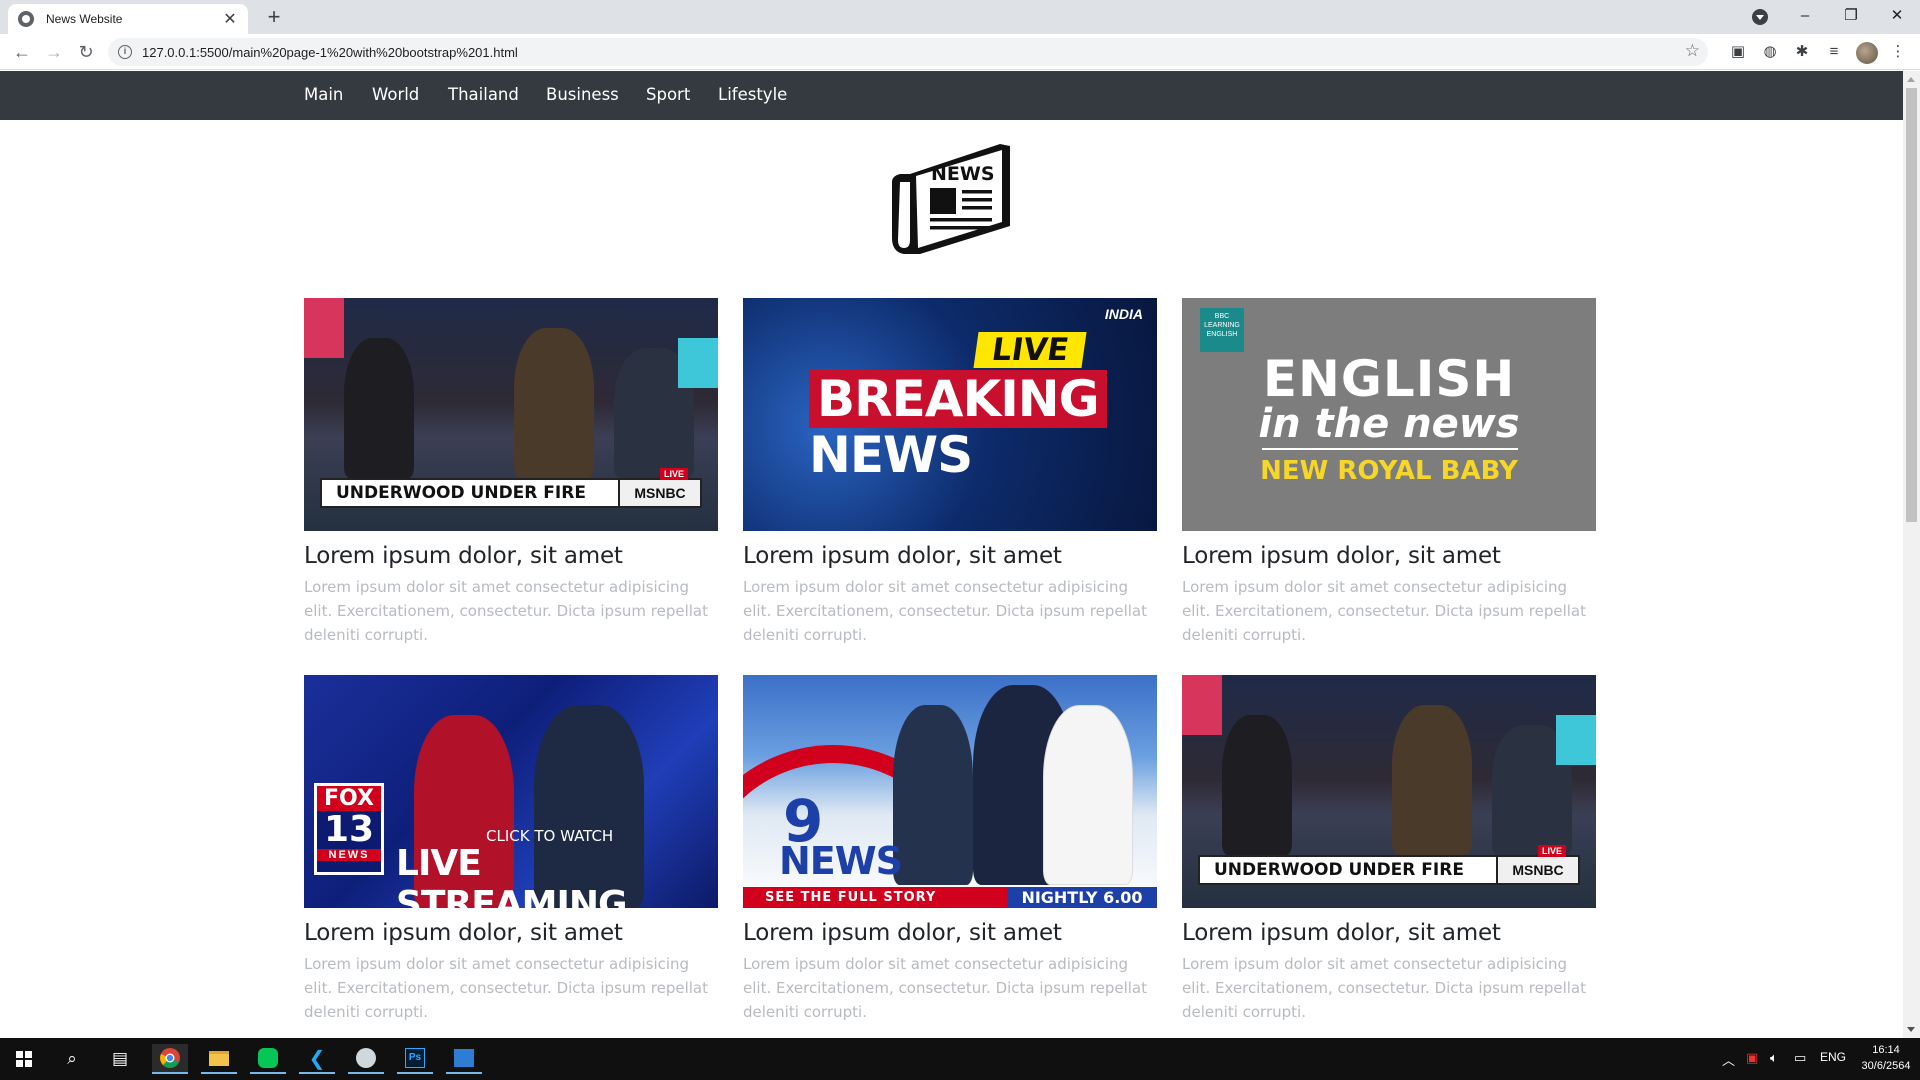  What do you see at coordinates (366, 1059) in the screenshot?
I see `snipping-tool-icon` at bounding box center [366, 1059].